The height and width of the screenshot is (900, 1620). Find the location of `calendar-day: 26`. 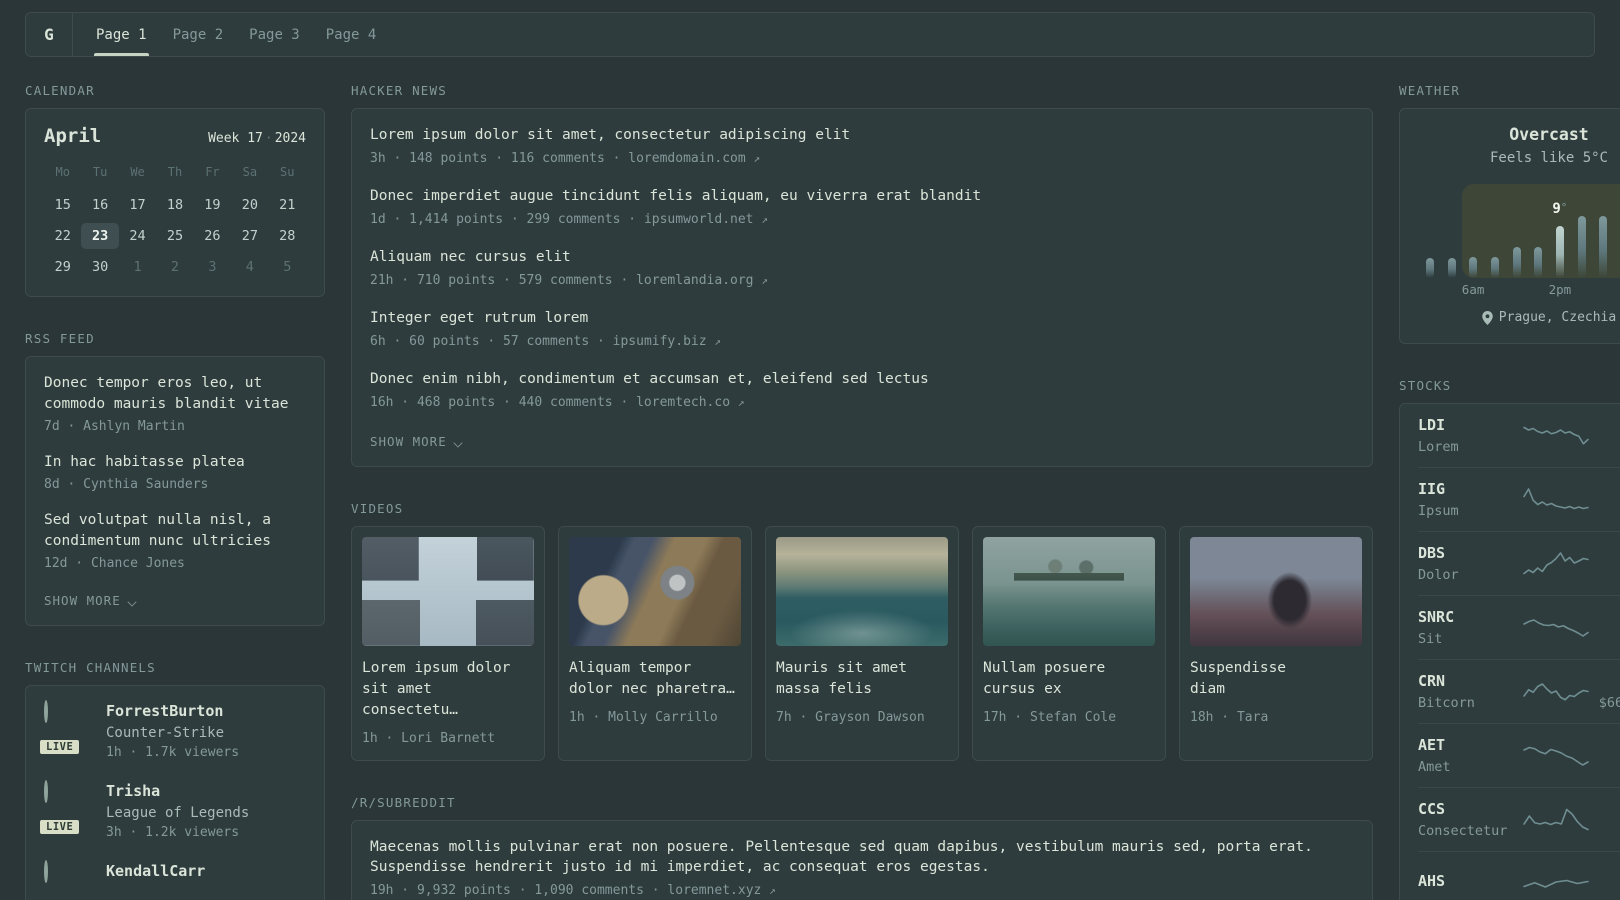

calendar-day: 26 is located at coordinates (212, 236).